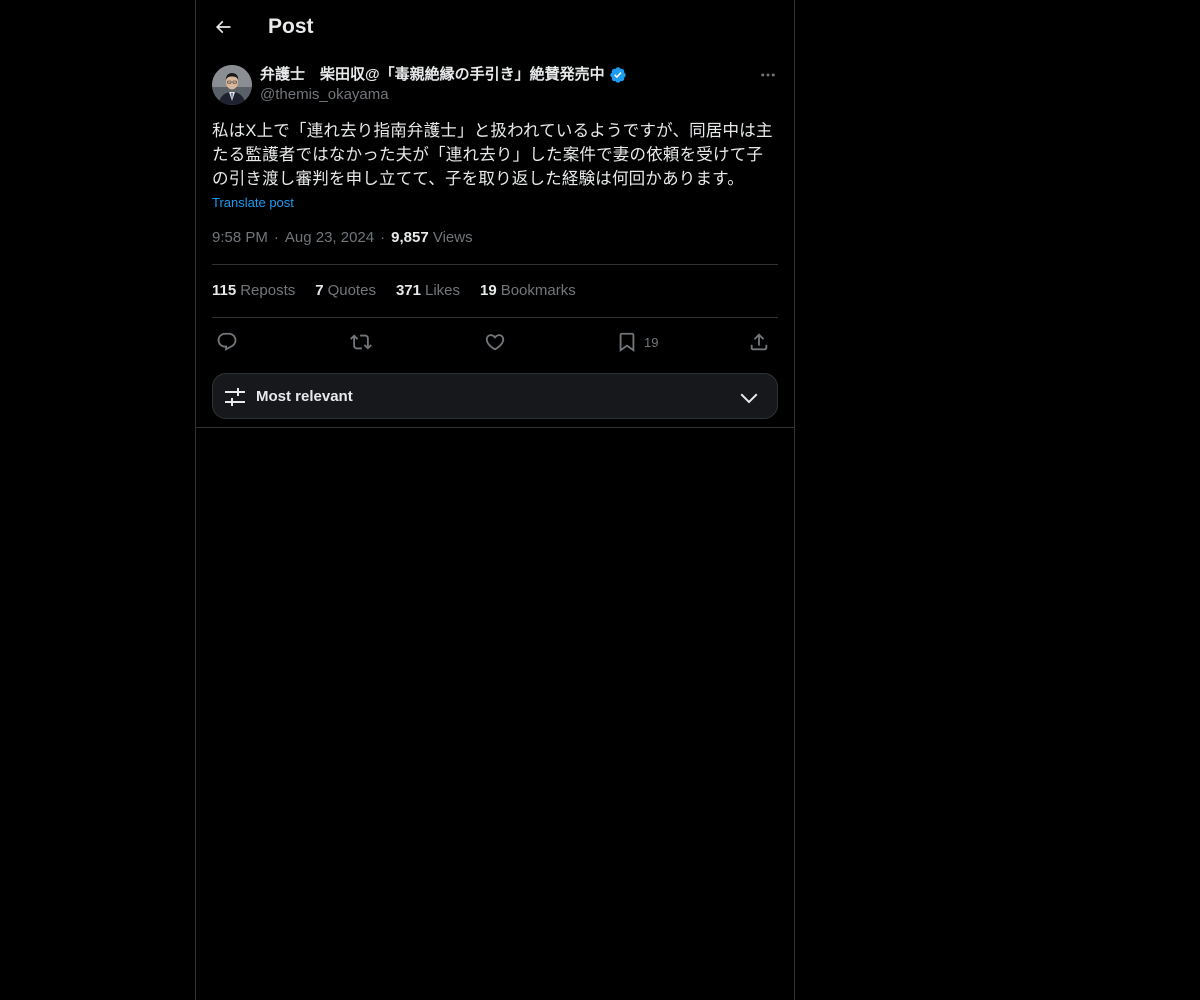 This screenshot has width=1200, height=1000. I want to click on reposts-stat: 115 Reposts, so click(253, 291).